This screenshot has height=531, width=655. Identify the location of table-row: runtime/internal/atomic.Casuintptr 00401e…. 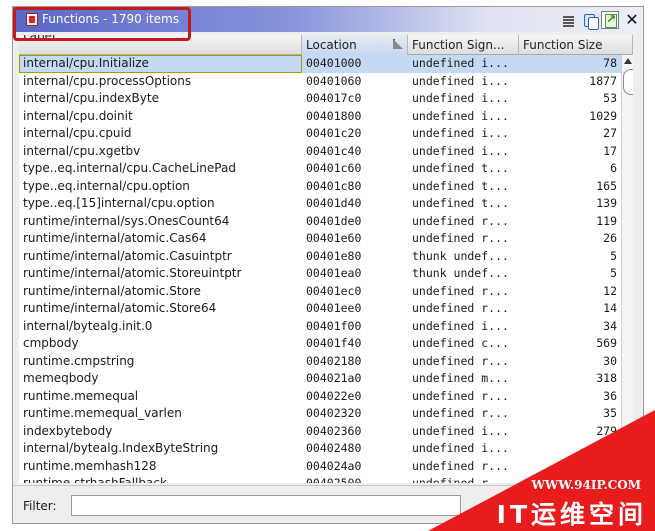
(326, 257).